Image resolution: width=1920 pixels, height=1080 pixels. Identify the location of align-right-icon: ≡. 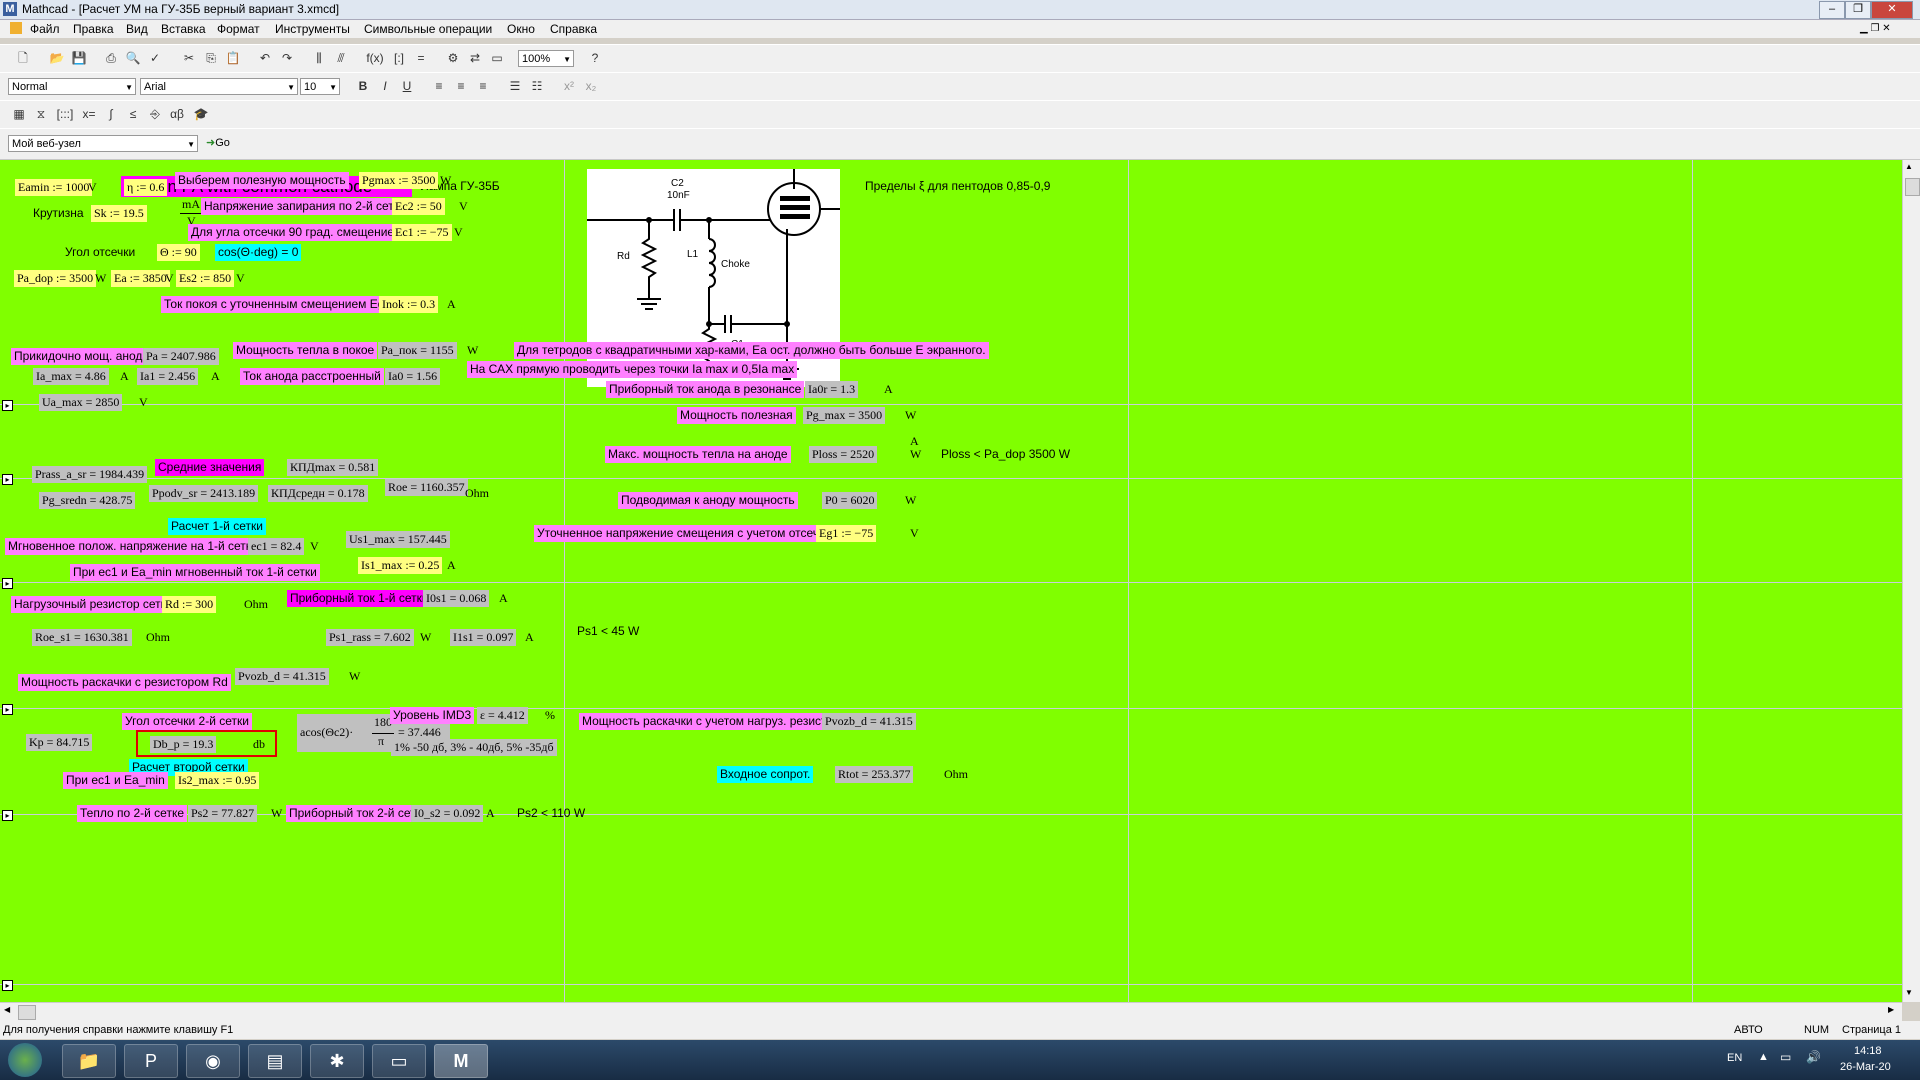
(483, 86).